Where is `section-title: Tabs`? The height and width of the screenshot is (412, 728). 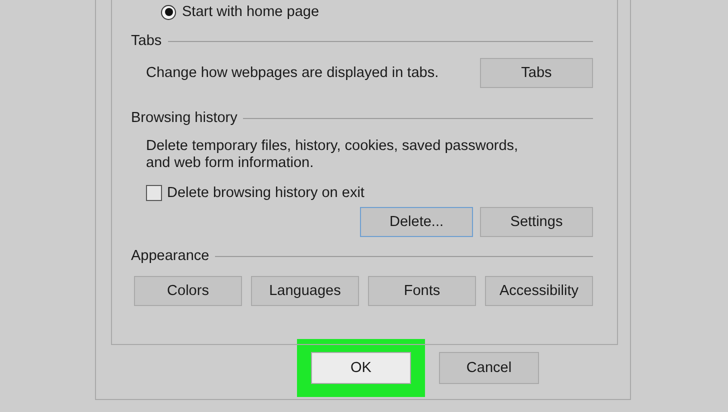 section-title: Tabs is located at coordinates (146, 41).